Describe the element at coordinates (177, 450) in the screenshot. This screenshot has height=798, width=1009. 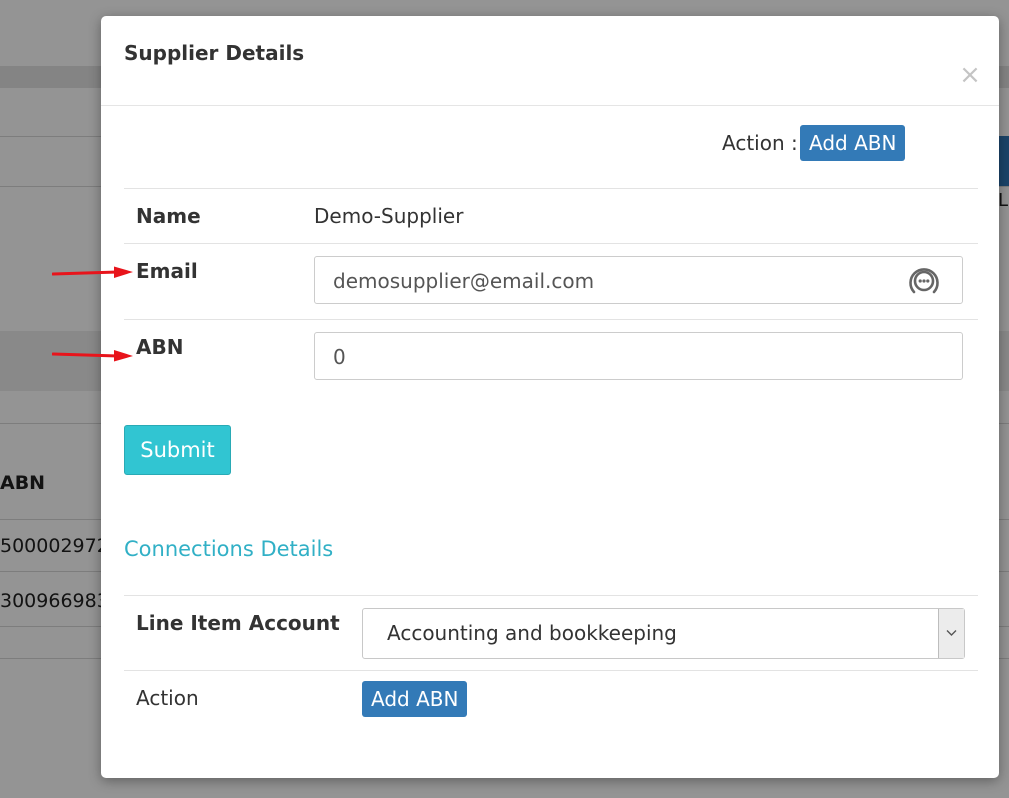
I see `submit-button: Submit` at that location.